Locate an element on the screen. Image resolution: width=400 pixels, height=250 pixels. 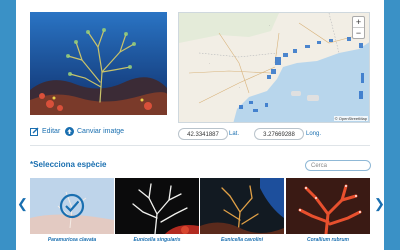
species-section-title: *Selecciona espècie is located at coordinates (68, 164).